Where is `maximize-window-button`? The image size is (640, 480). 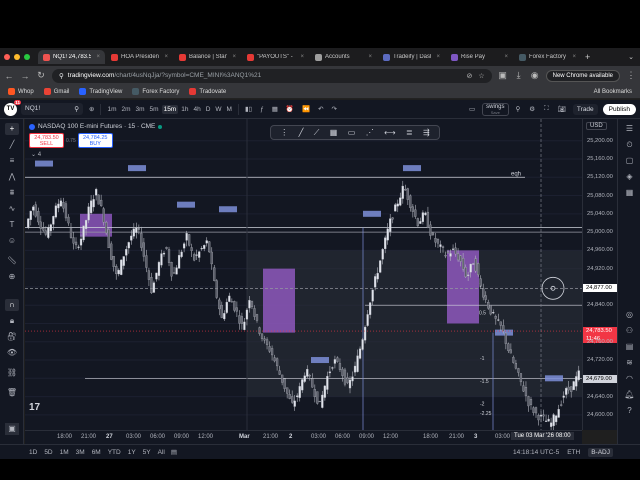
maximize-window-button is located at coordinates (27, 57).